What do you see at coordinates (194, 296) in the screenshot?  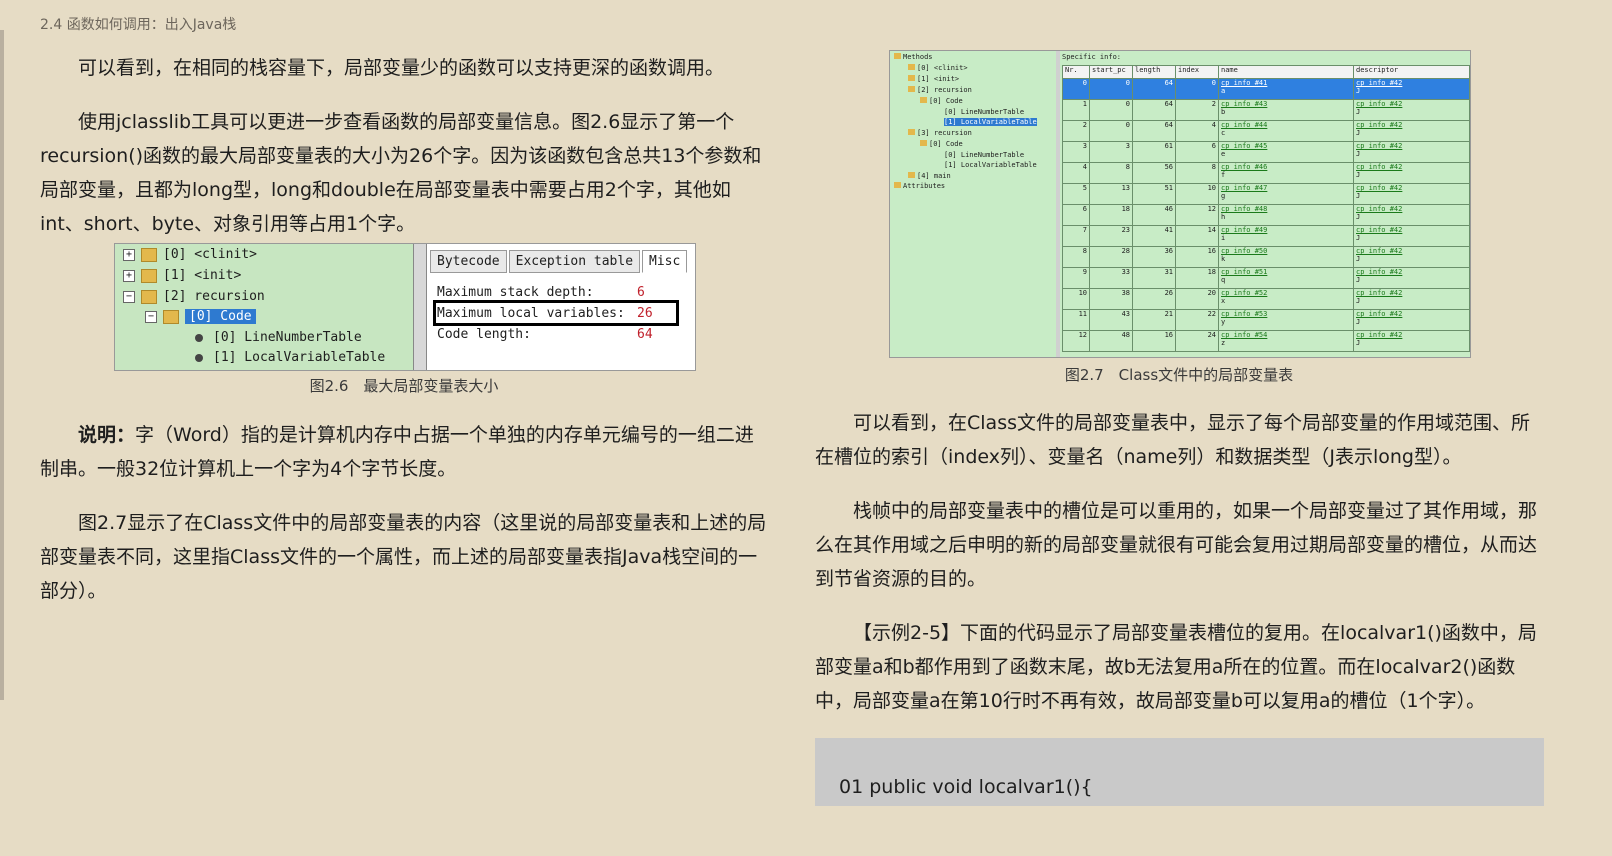 I see `tree-node-recursion: − [2] recursion` at bounding box center [194, 296].